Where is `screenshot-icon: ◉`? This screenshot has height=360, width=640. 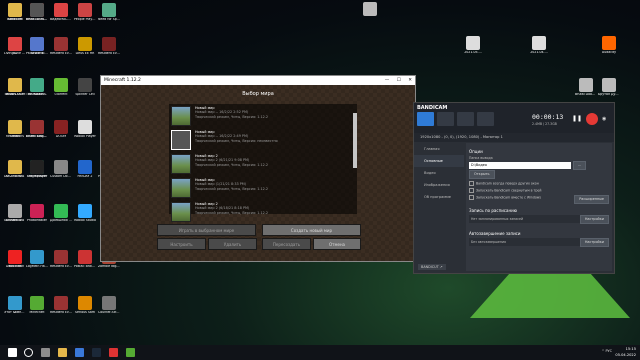 screenshot-icon: ◉ is located at coordinates (604, 119).